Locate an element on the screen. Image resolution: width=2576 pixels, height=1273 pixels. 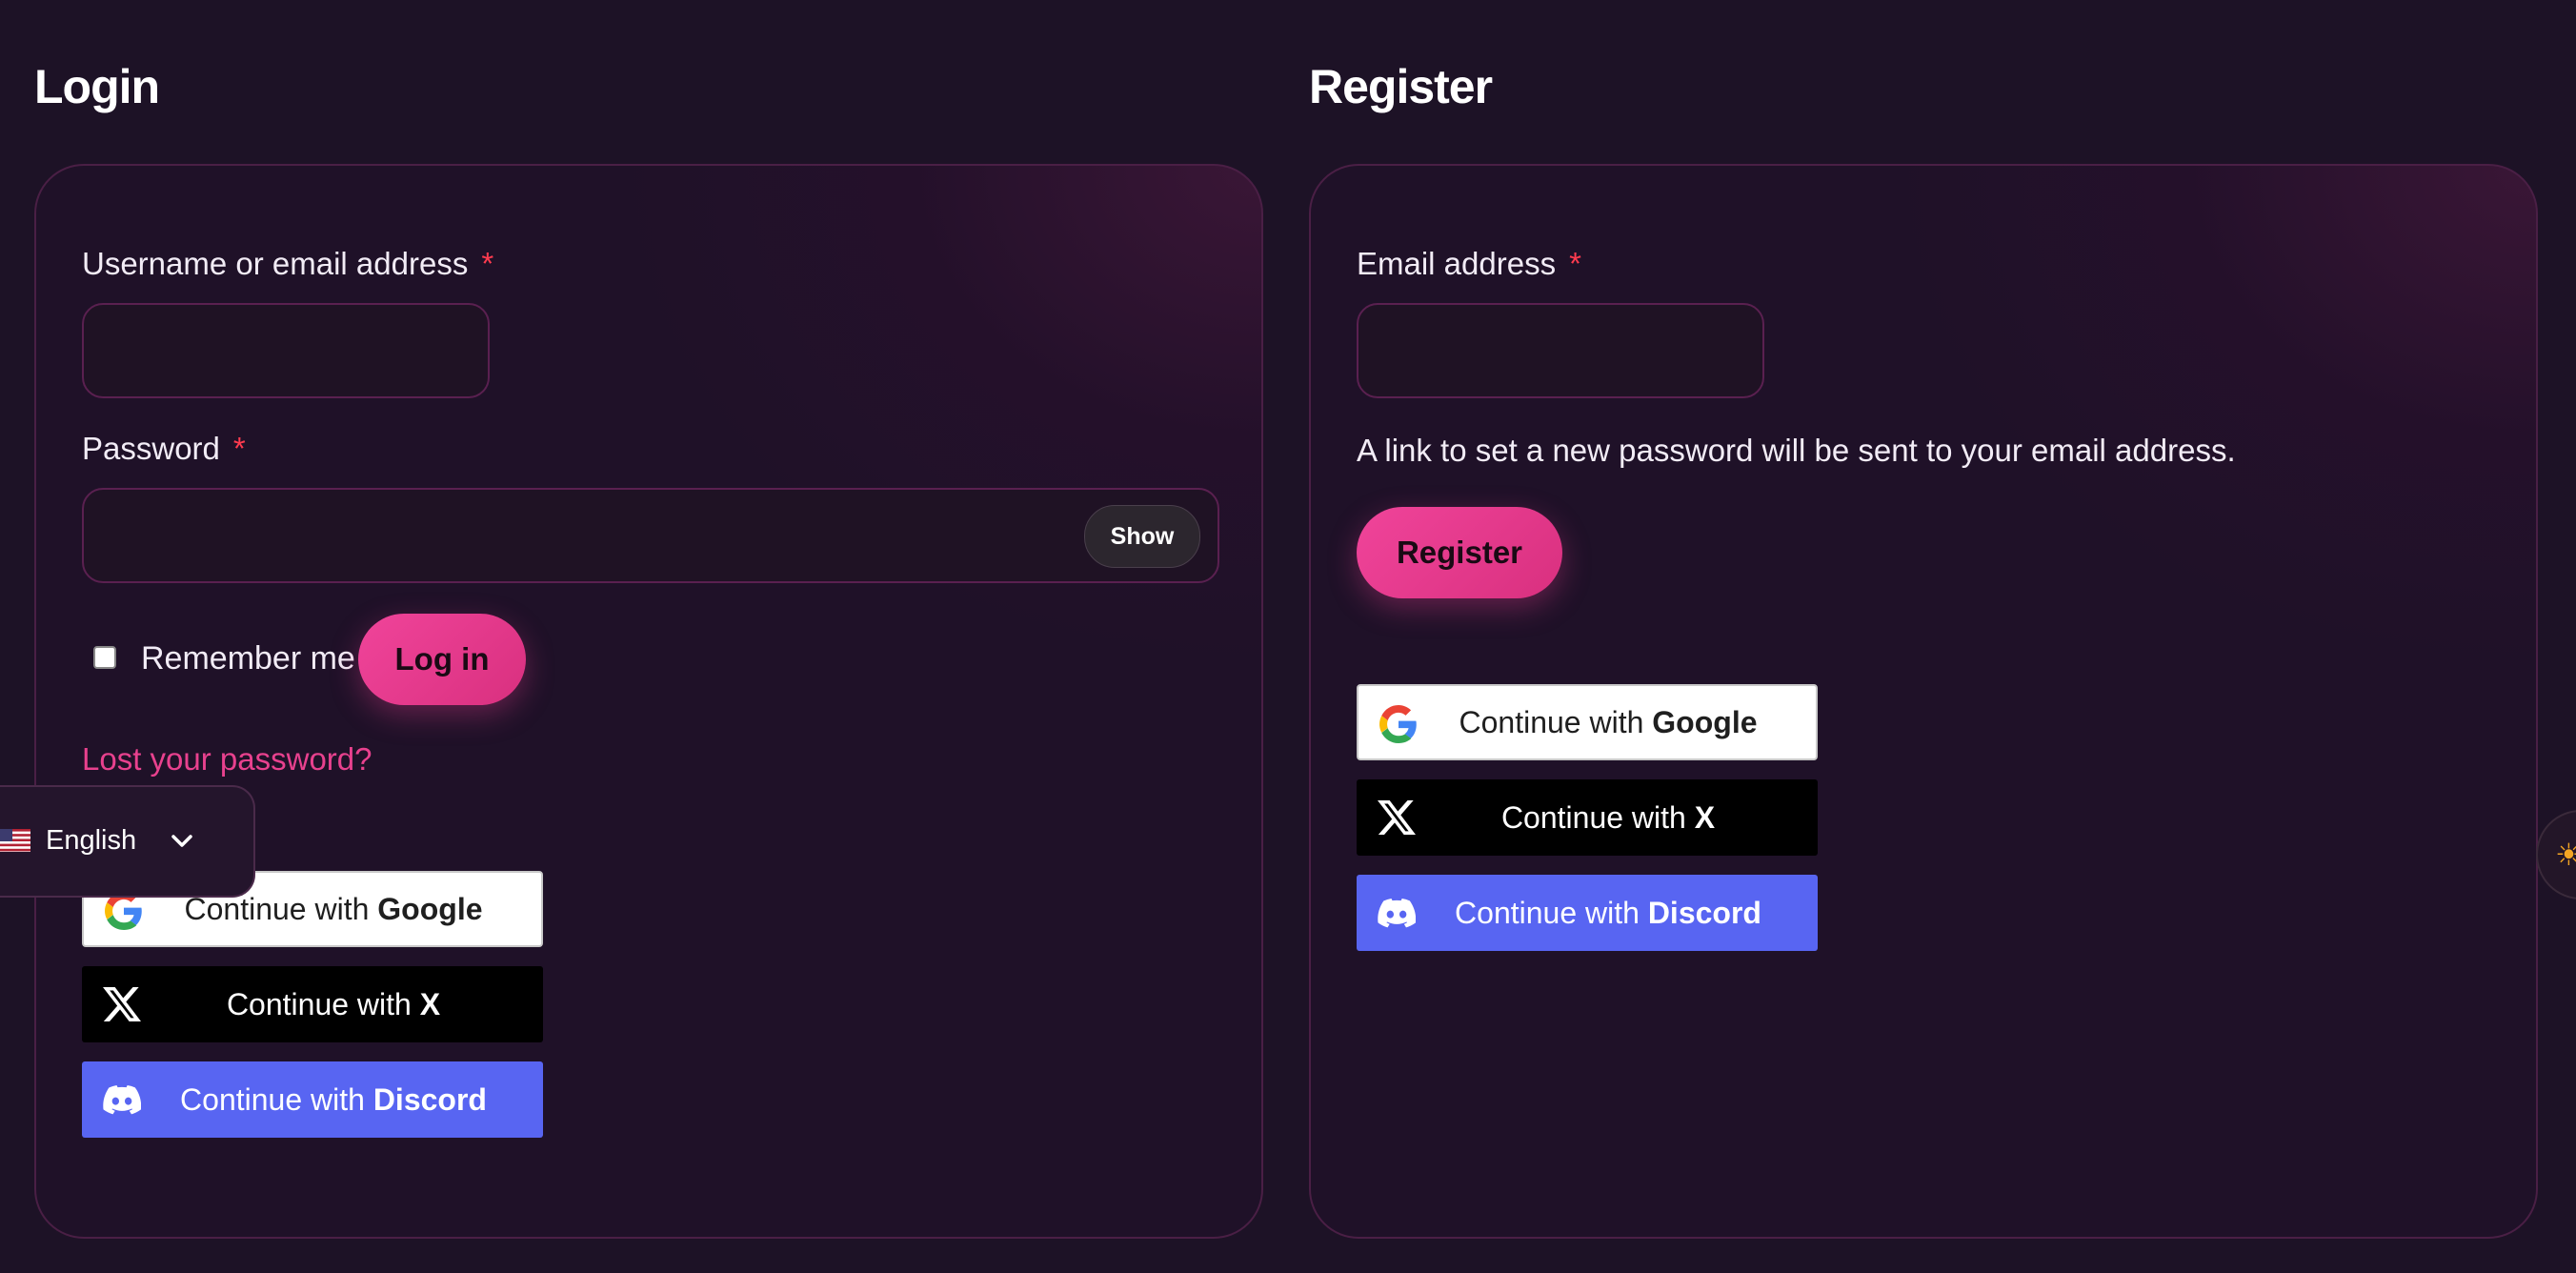
username-label-text: Username or email address is located at coordinates (275, 263).